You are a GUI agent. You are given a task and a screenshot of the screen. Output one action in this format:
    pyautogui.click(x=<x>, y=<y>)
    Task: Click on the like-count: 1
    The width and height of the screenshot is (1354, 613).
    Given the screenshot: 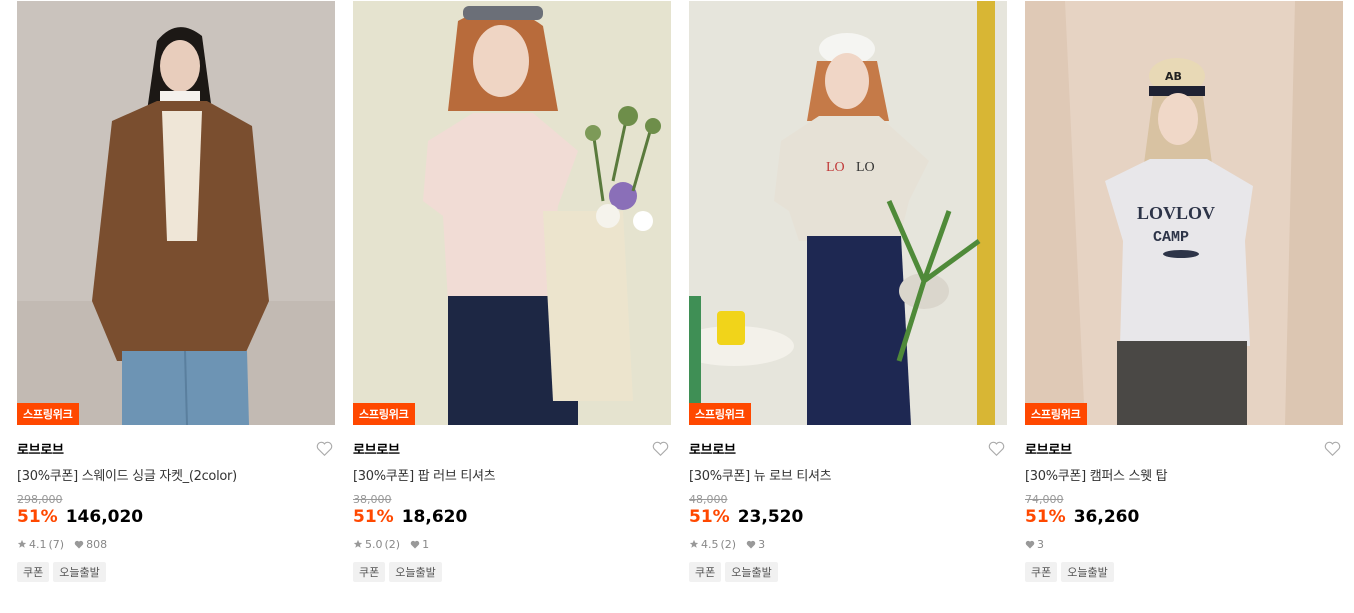 What is the action you would take?
    pyautogui.click(x=426, y=544)
    